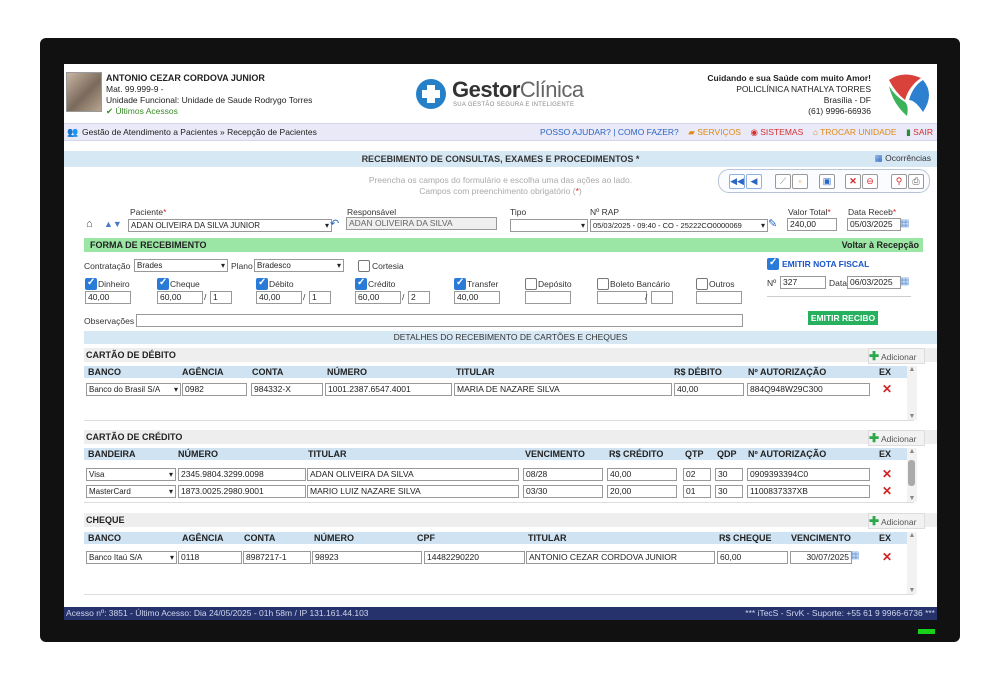 The image size is (1000, 680). What do you see at coordinates (334, 223) in the screenshot?
I see `undo-icon: ↶` at bounding box center [334, 223].